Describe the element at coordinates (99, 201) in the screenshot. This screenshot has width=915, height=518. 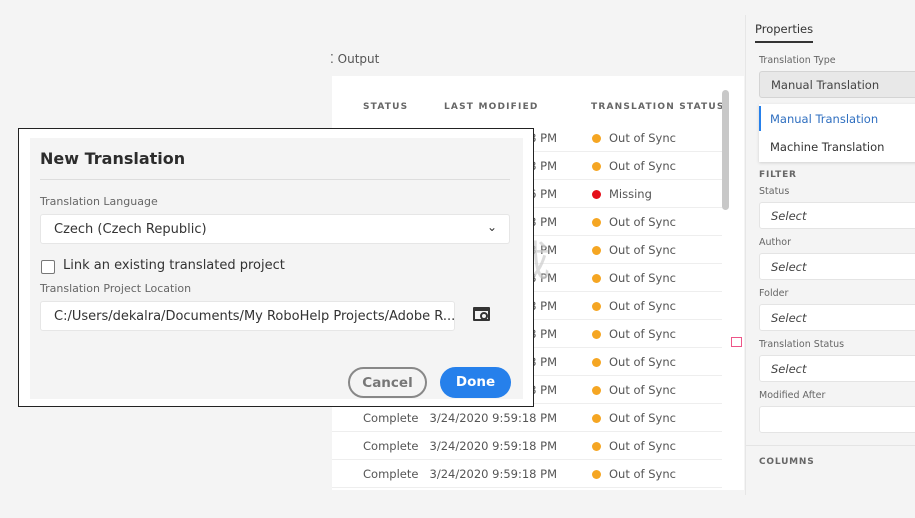
I see `language-label: Translation Language` at that location.